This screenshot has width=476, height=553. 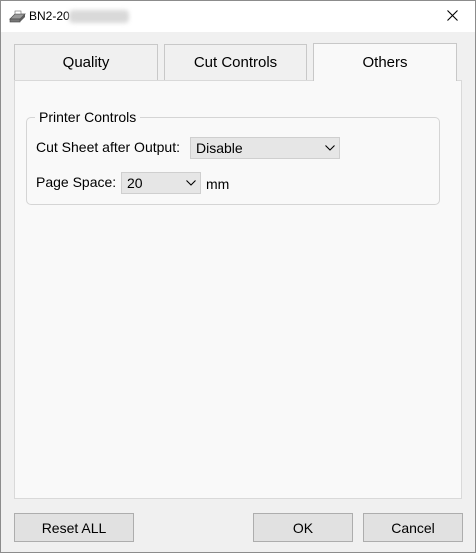 I want to click on cancel-button: Cancel, so click(x=413, y=527).